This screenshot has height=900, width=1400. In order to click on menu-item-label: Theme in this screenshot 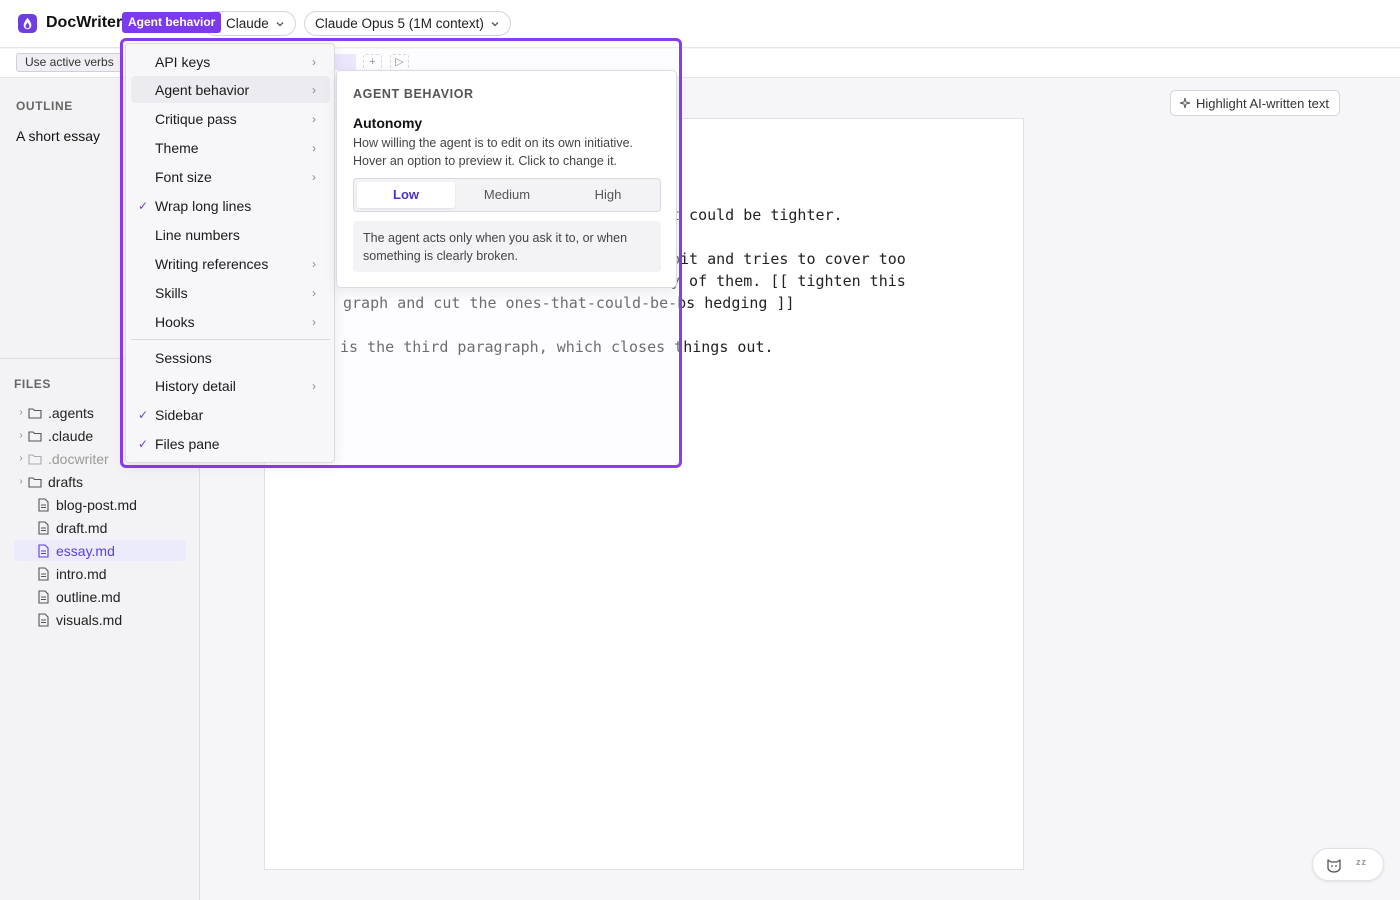, I will do `click(177, 147)`.